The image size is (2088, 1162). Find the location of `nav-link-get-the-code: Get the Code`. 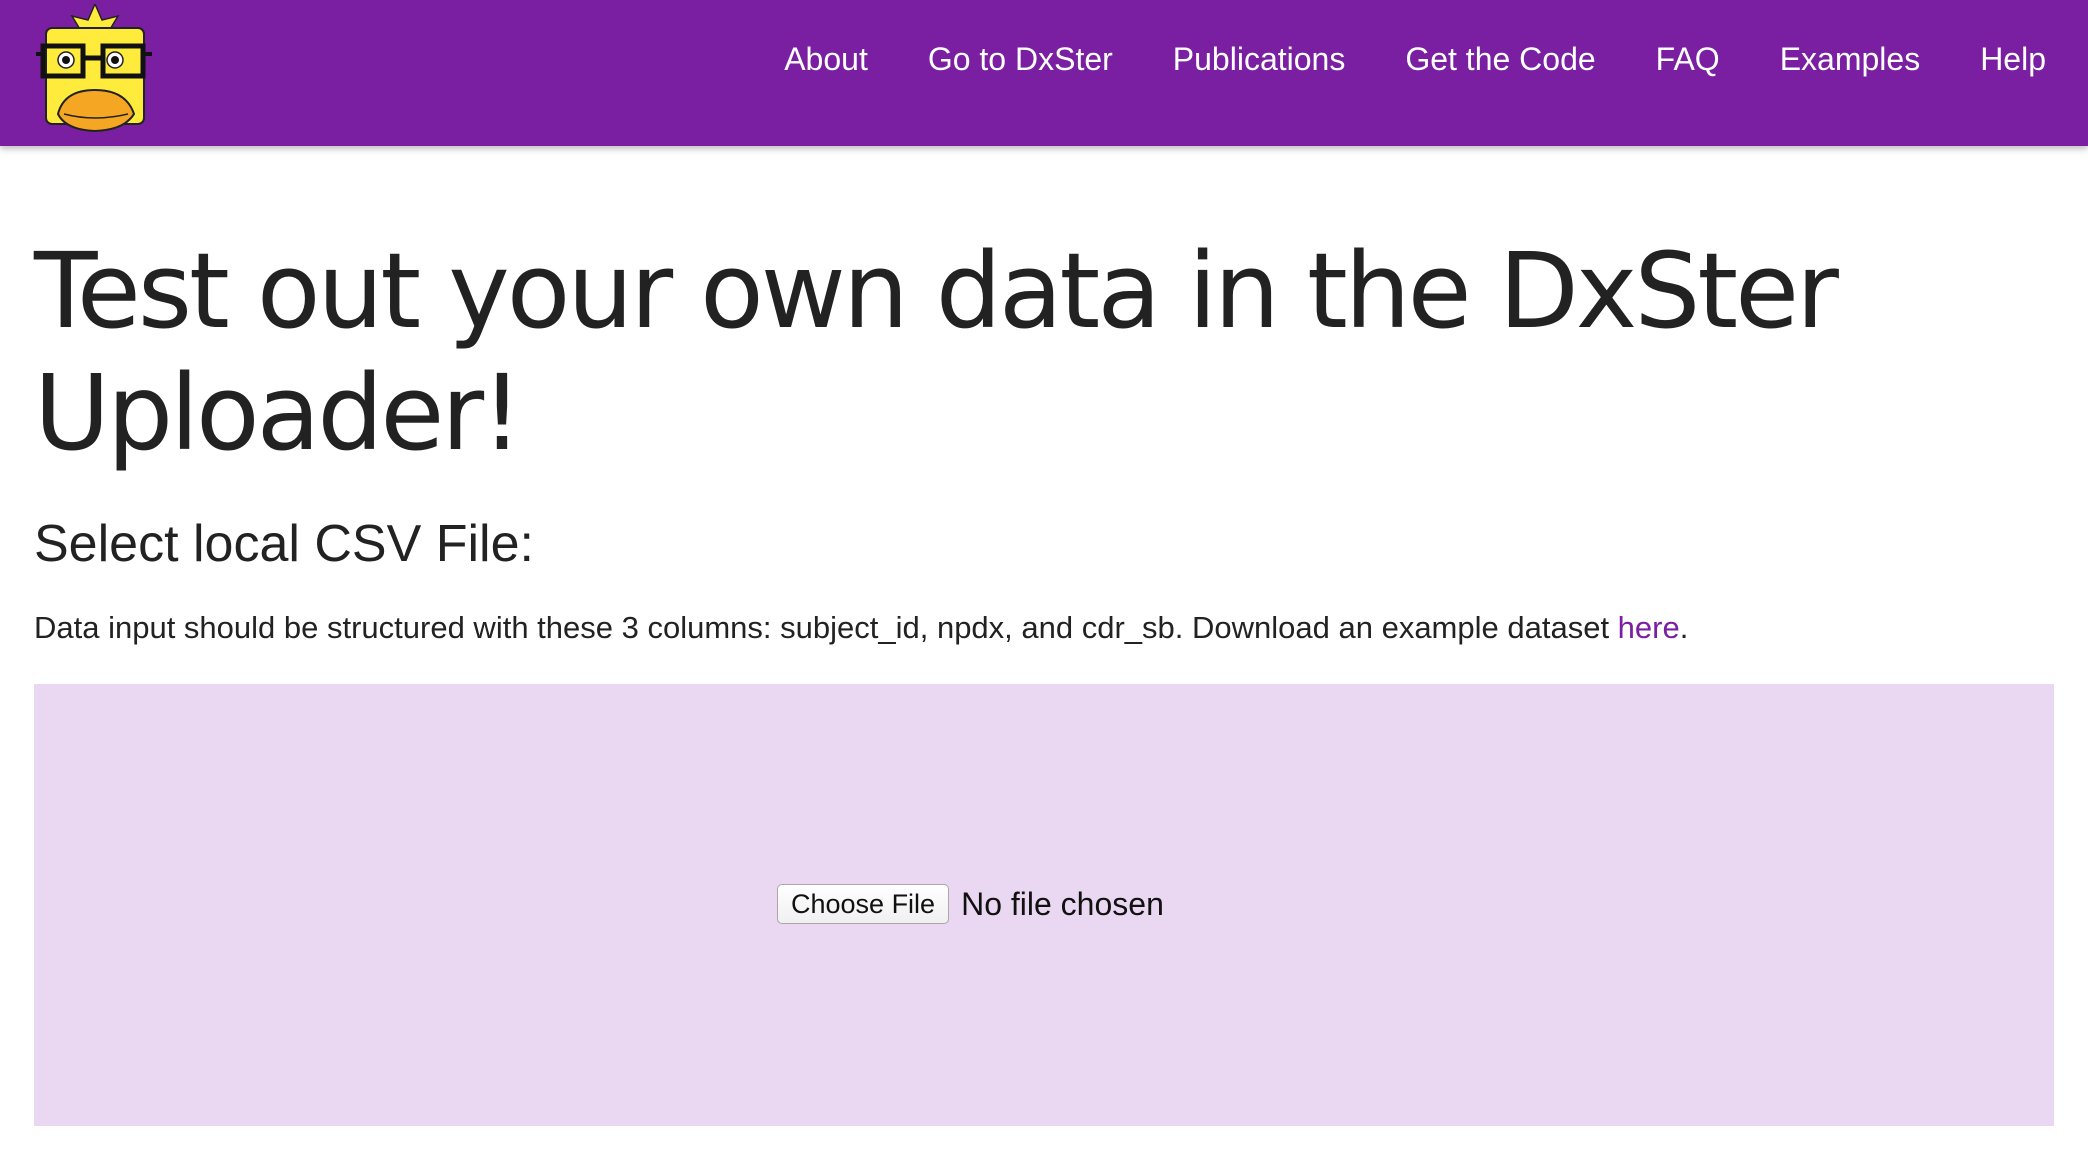

nav-link-get-the-code: Get the Code is located at coordinates (1500, 59).